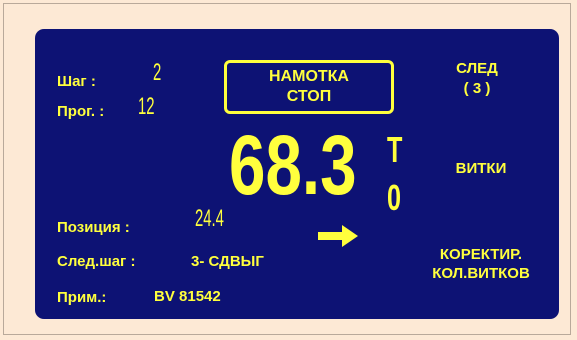 This screenshot has width=577, height=340. What do you see at coordinates (309, 76) in the screenshot?
I see `status-line-1: НАМОТКА` at bounding box center [309, 76].